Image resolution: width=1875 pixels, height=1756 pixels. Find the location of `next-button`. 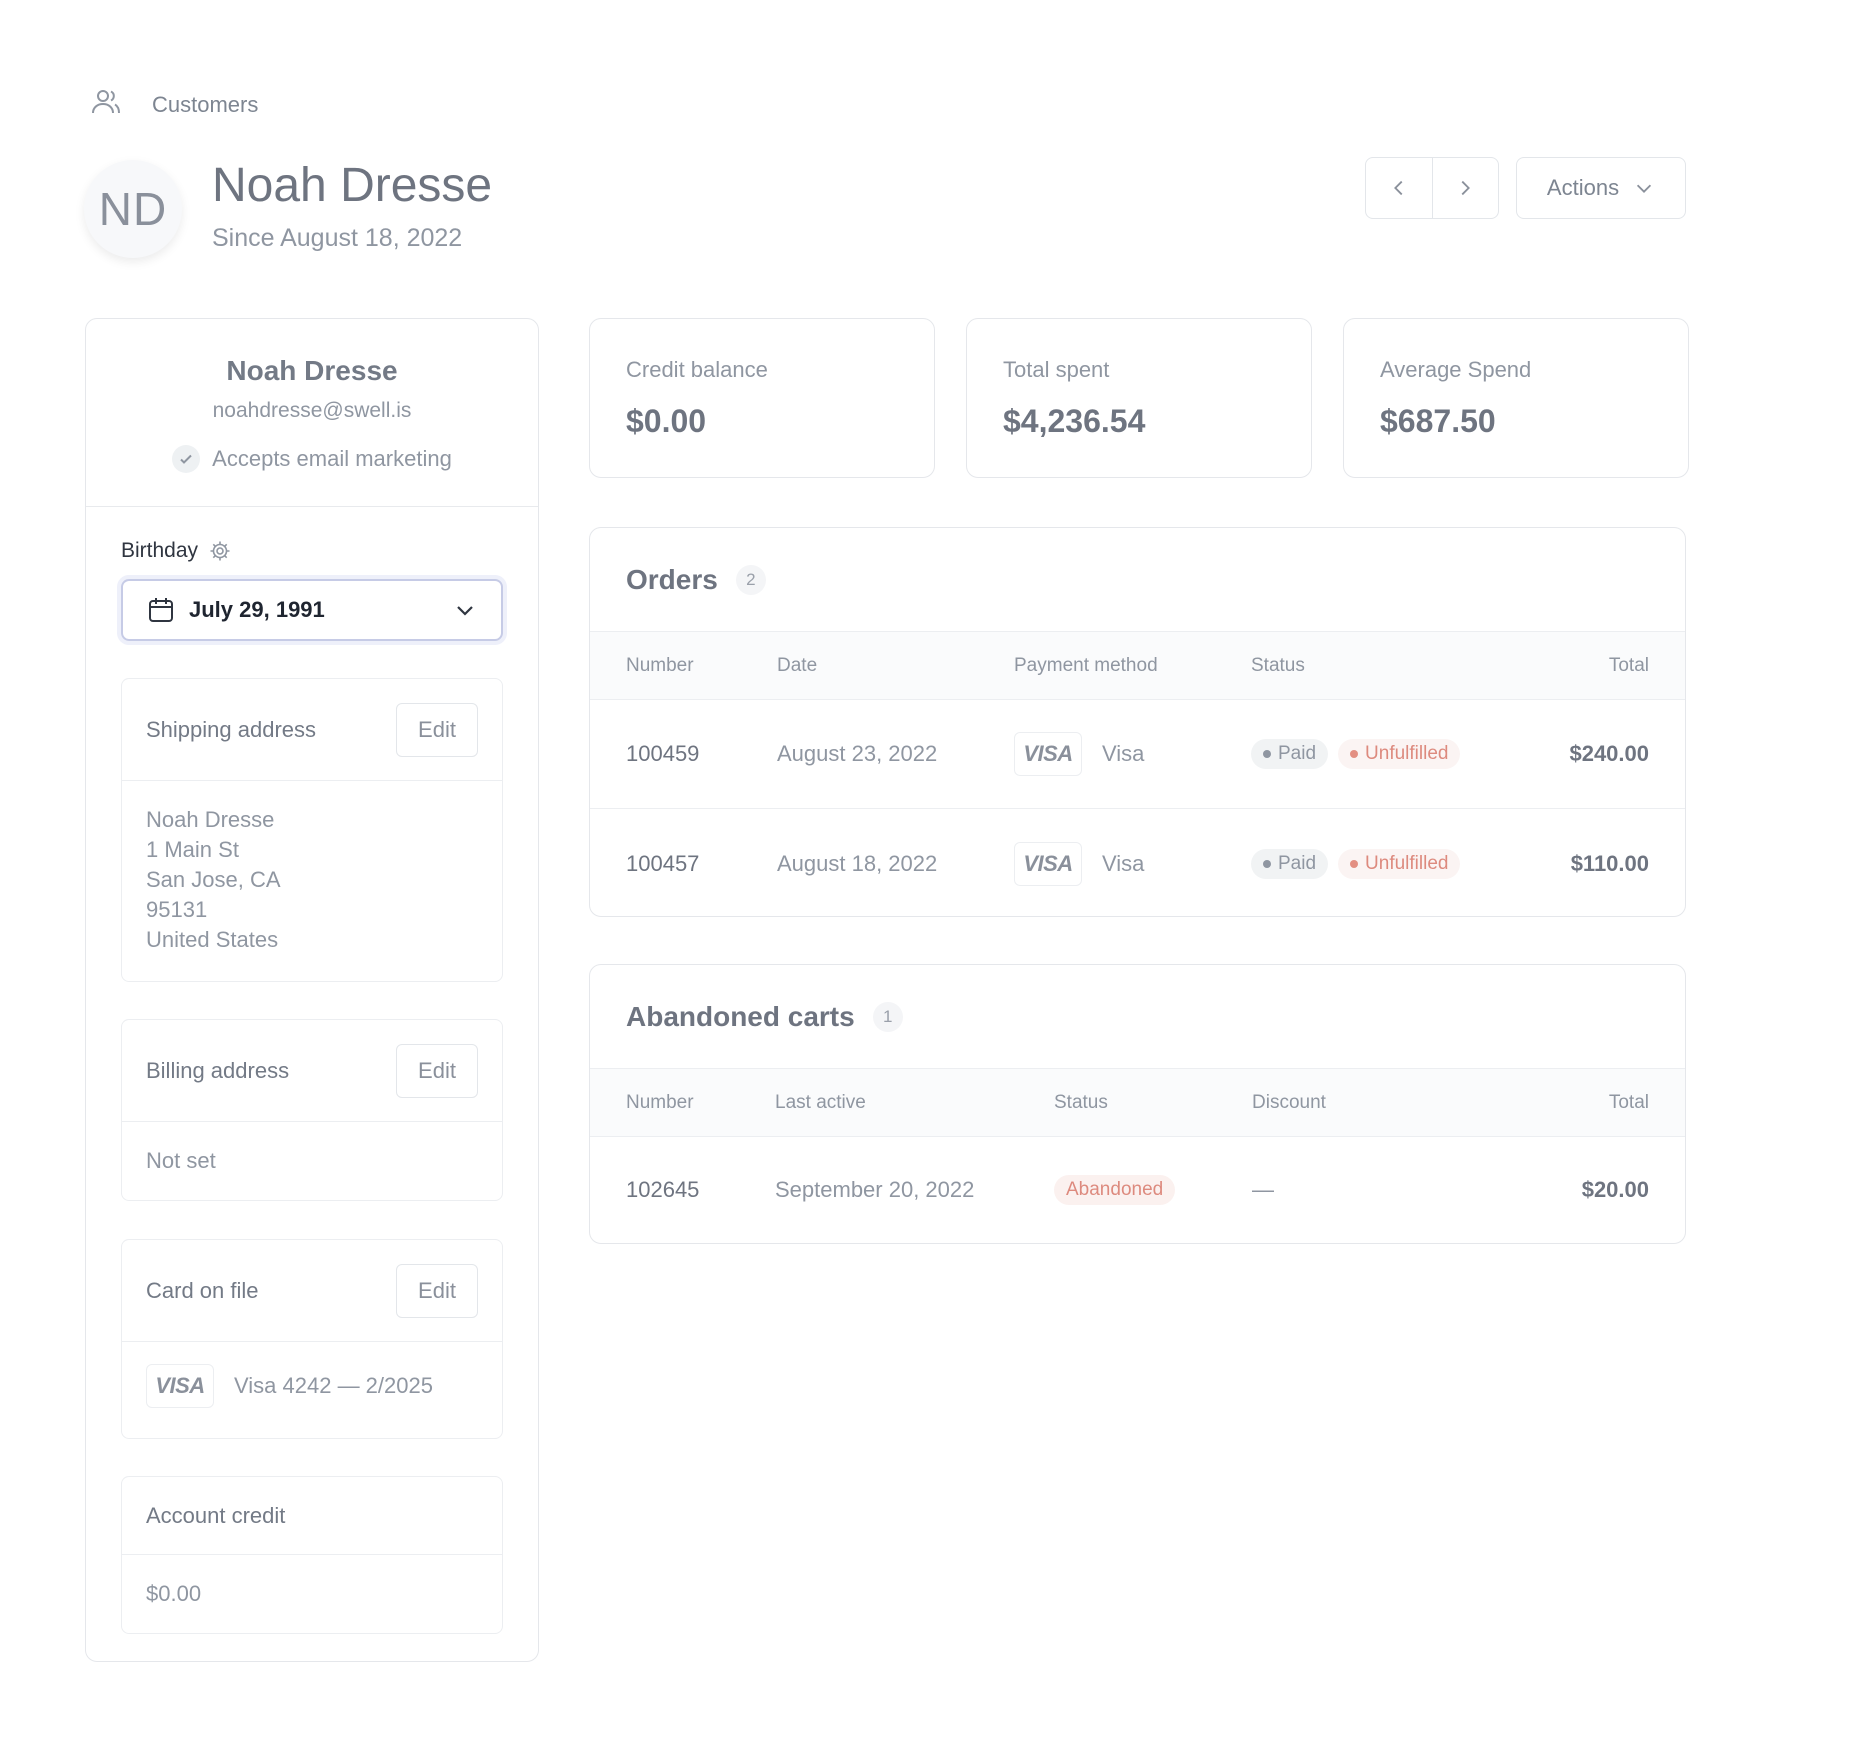

next-button is located at coordinates (1465, 188).